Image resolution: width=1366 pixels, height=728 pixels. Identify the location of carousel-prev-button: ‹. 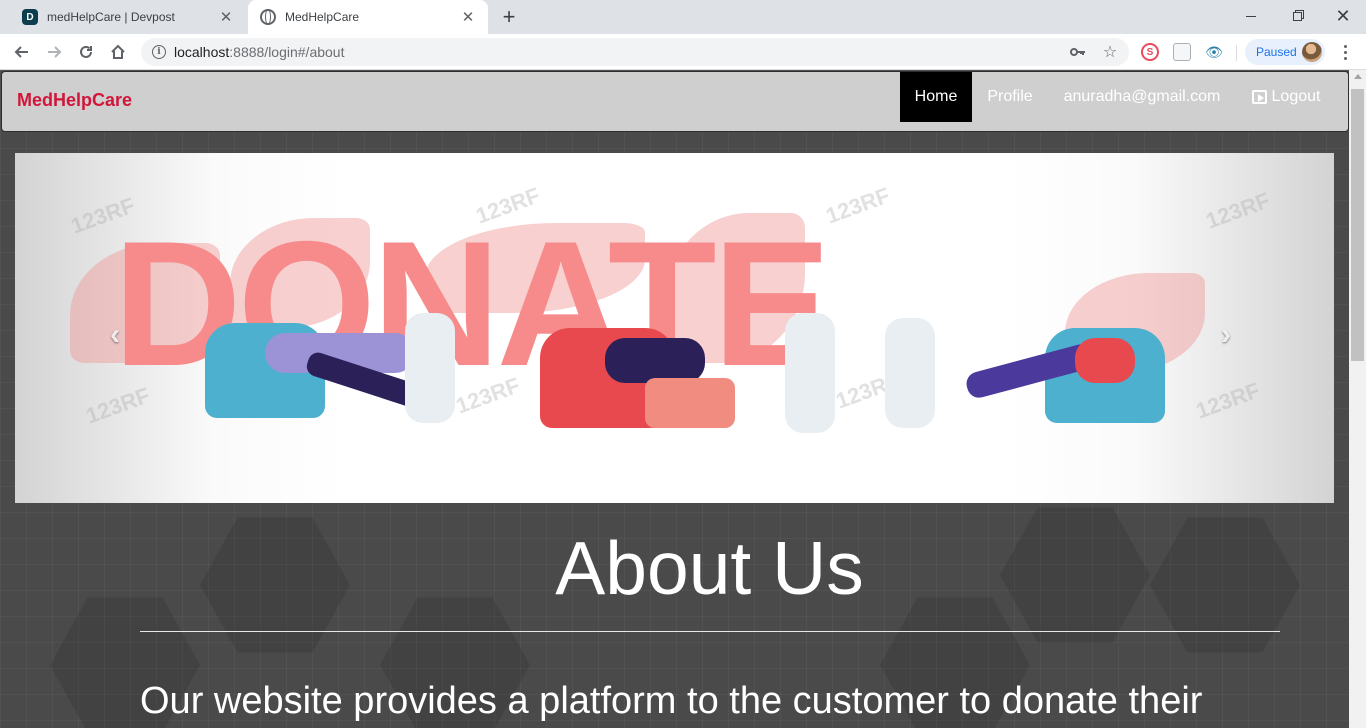
(115, 335).